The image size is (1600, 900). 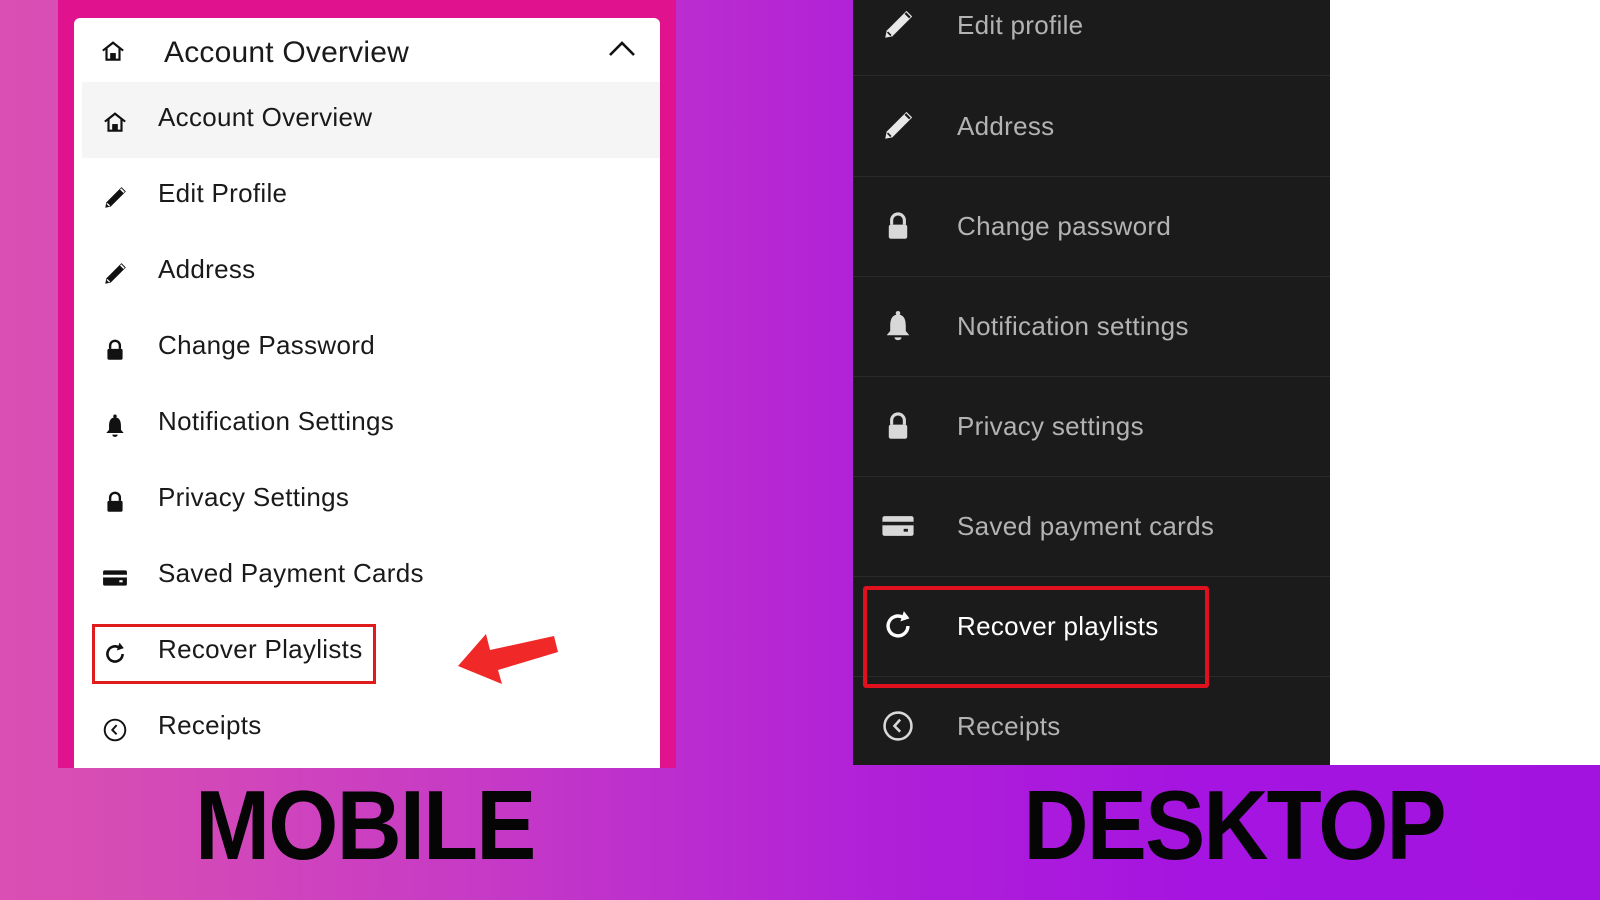 I want to click on desktop-menu-item-saved-payment-cards: Saved payment cards, so click(x=1091, y=527).